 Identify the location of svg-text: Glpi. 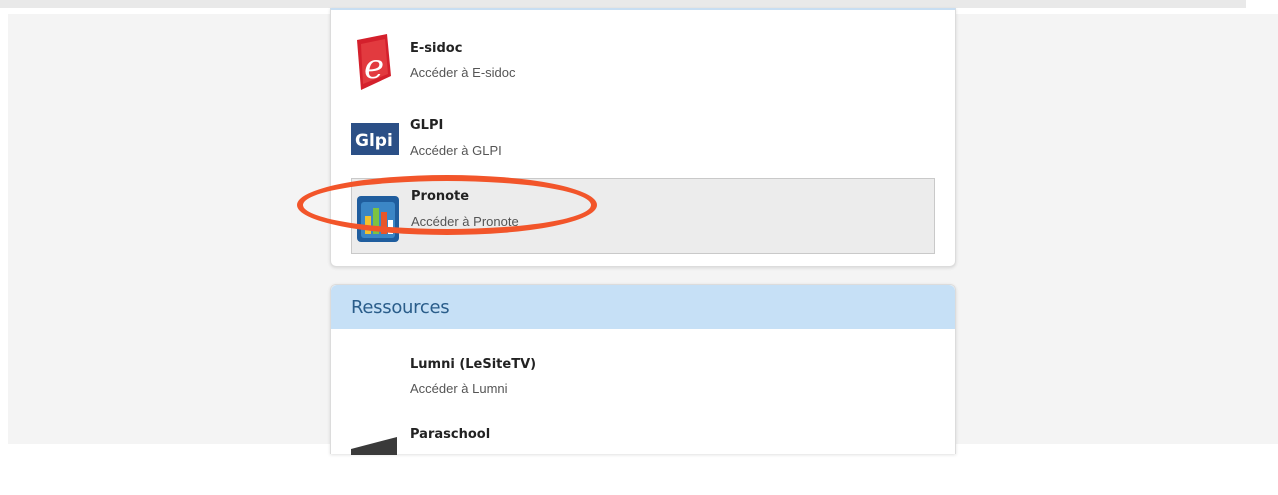
(374, 141).